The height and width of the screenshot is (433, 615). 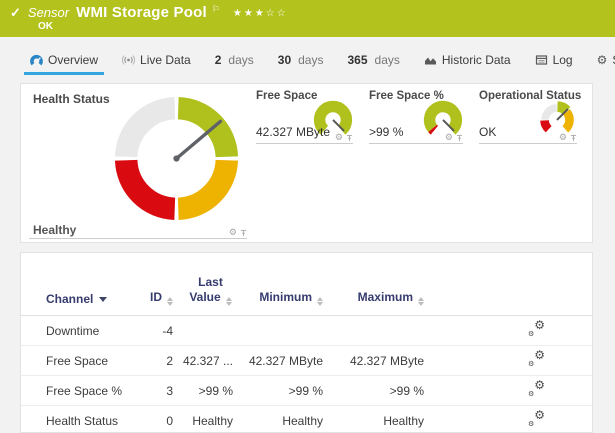 I want to click on channel-maximum: 42.327 MByte, so click(x=373, y=360).